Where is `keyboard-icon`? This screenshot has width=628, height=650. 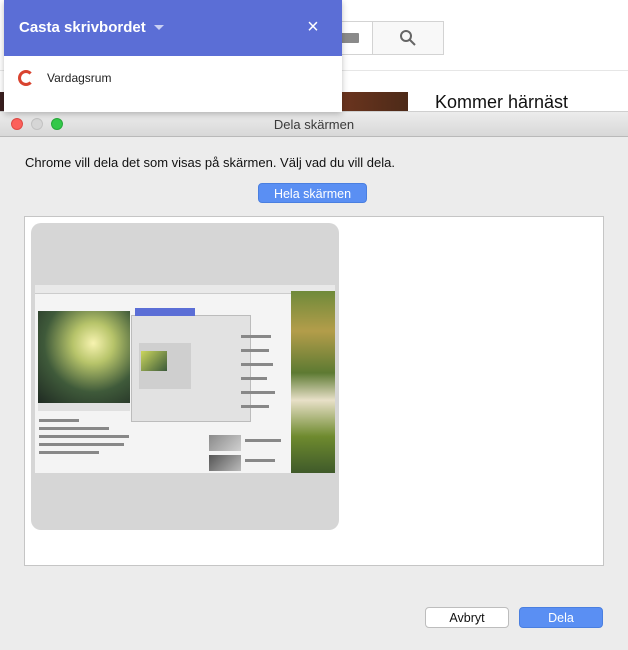
keyboard-icon is located at coordinates (350, 38).